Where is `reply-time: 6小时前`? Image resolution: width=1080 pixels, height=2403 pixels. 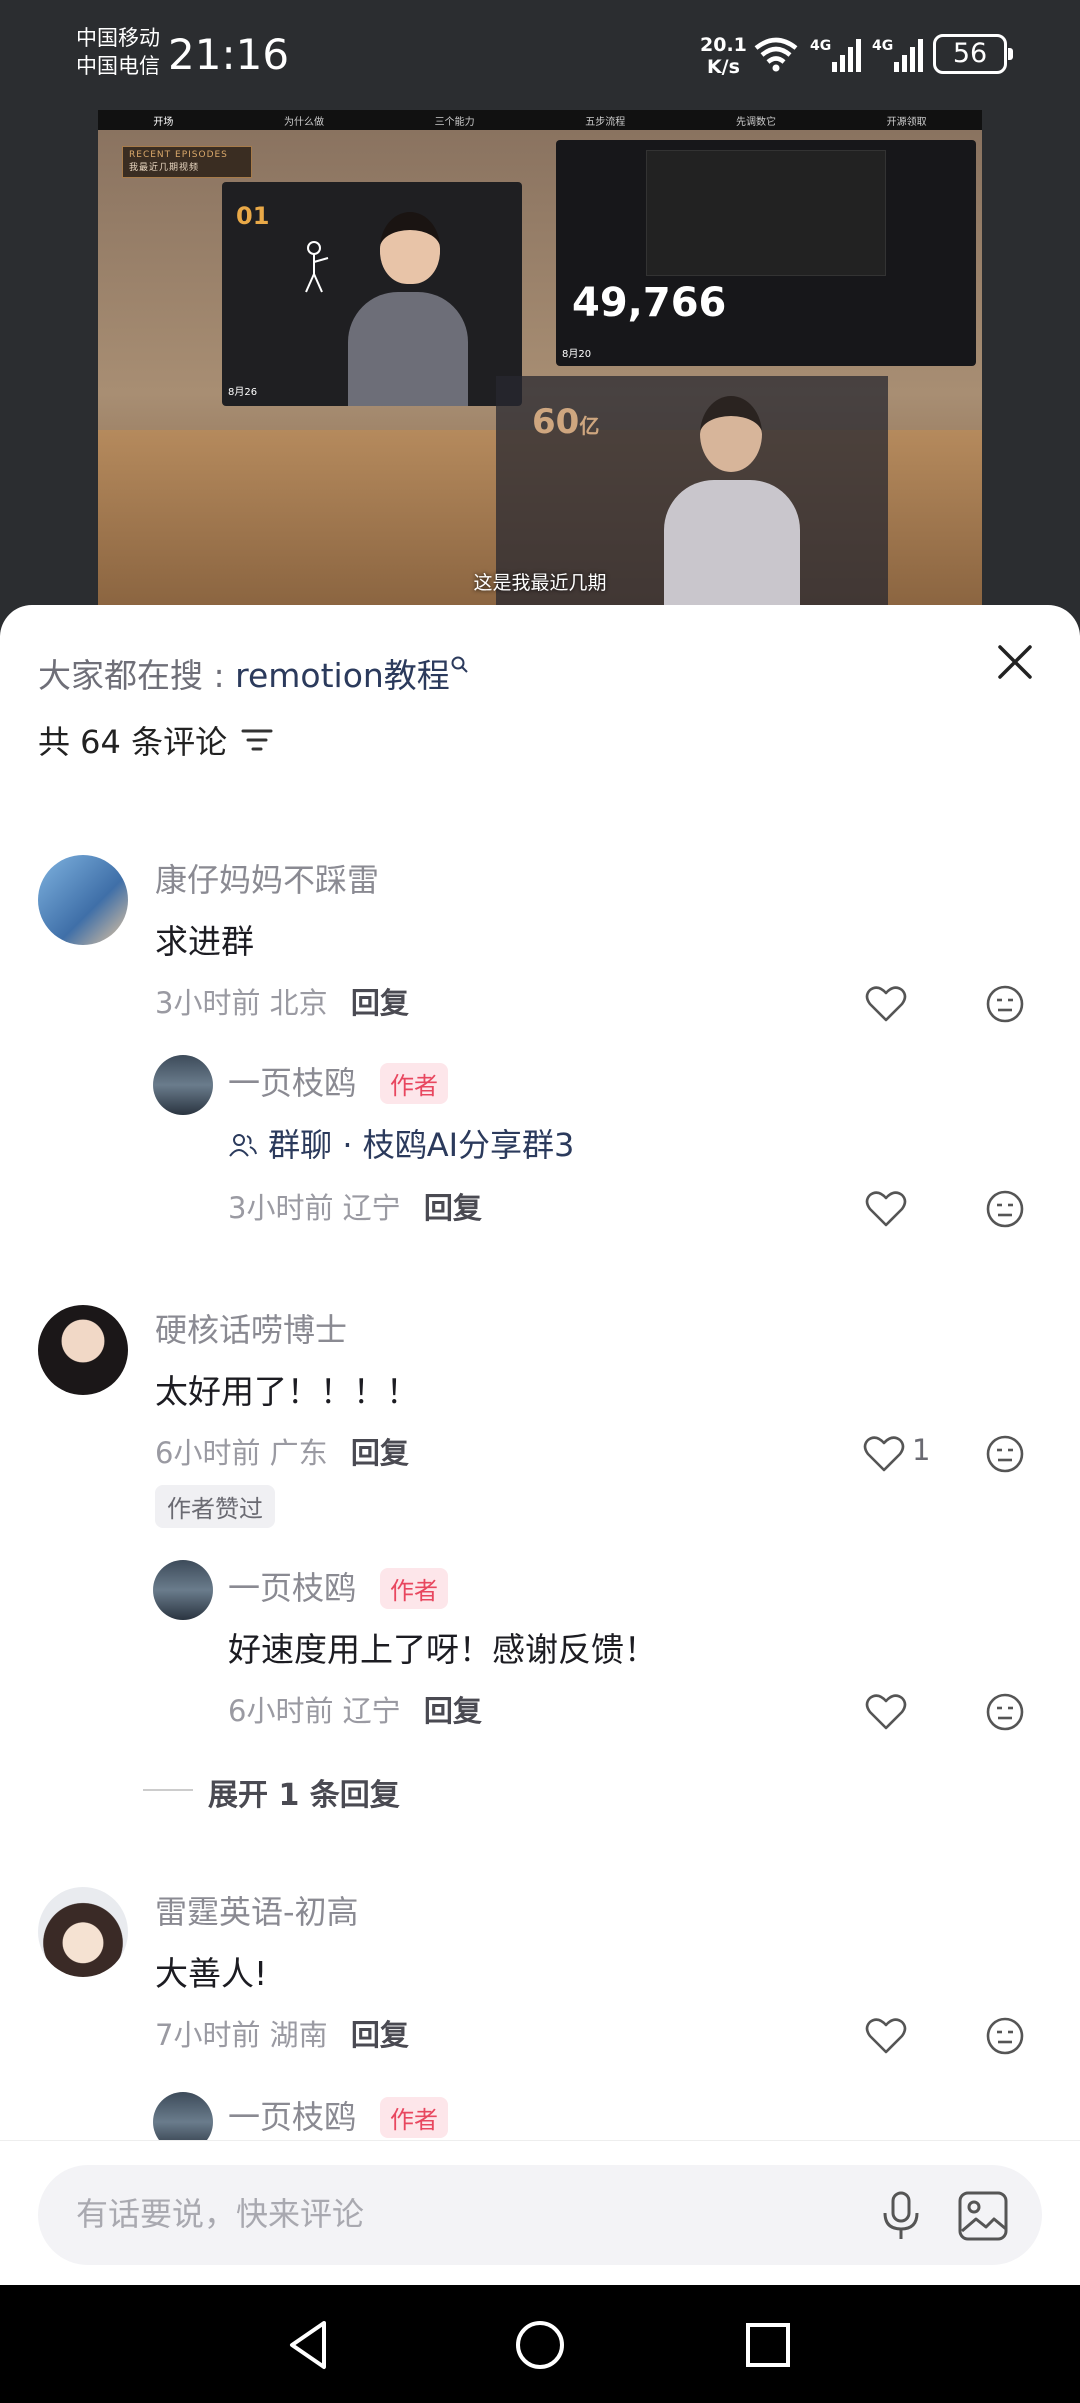
reply-time: 6小时前 is located at coordinates (281, 1711).